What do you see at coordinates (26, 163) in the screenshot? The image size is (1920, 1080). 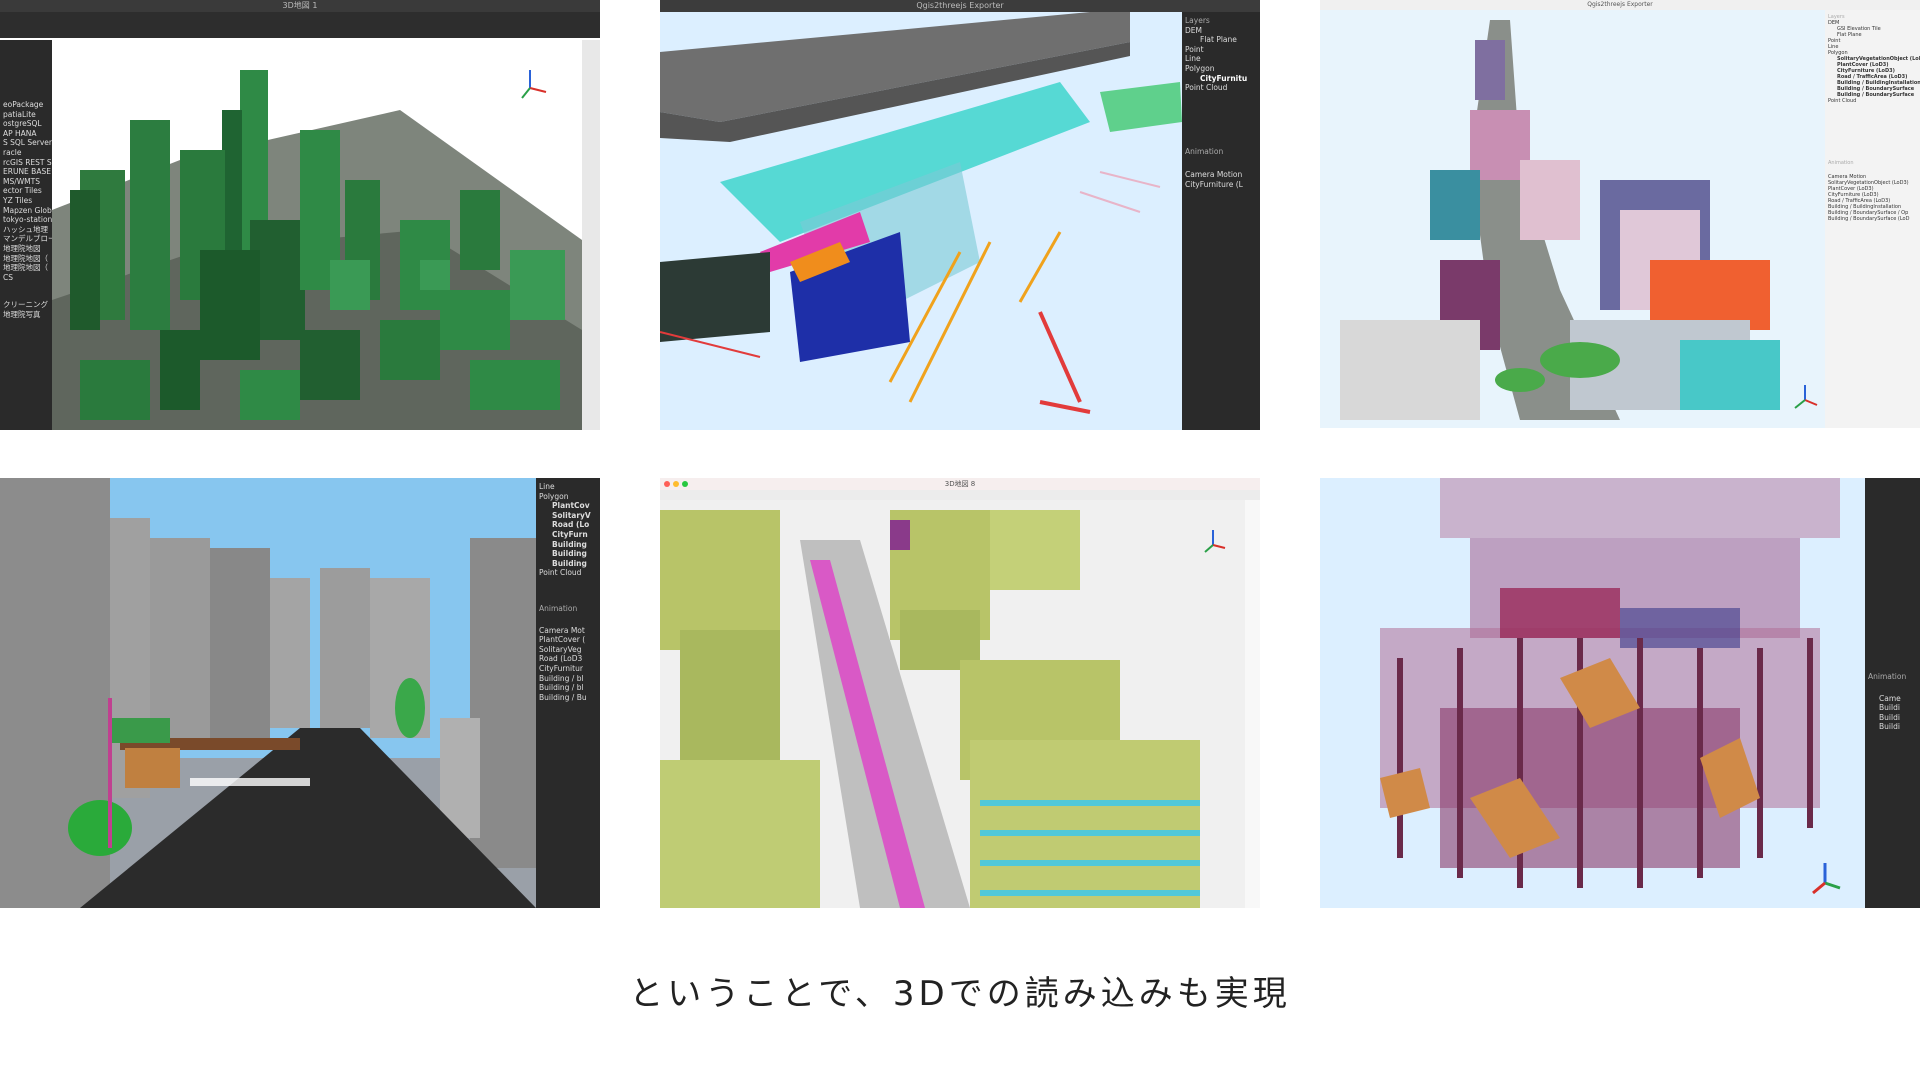 I see `browser-item: rcGIS REST Serv` at bounding box center [26, 163].